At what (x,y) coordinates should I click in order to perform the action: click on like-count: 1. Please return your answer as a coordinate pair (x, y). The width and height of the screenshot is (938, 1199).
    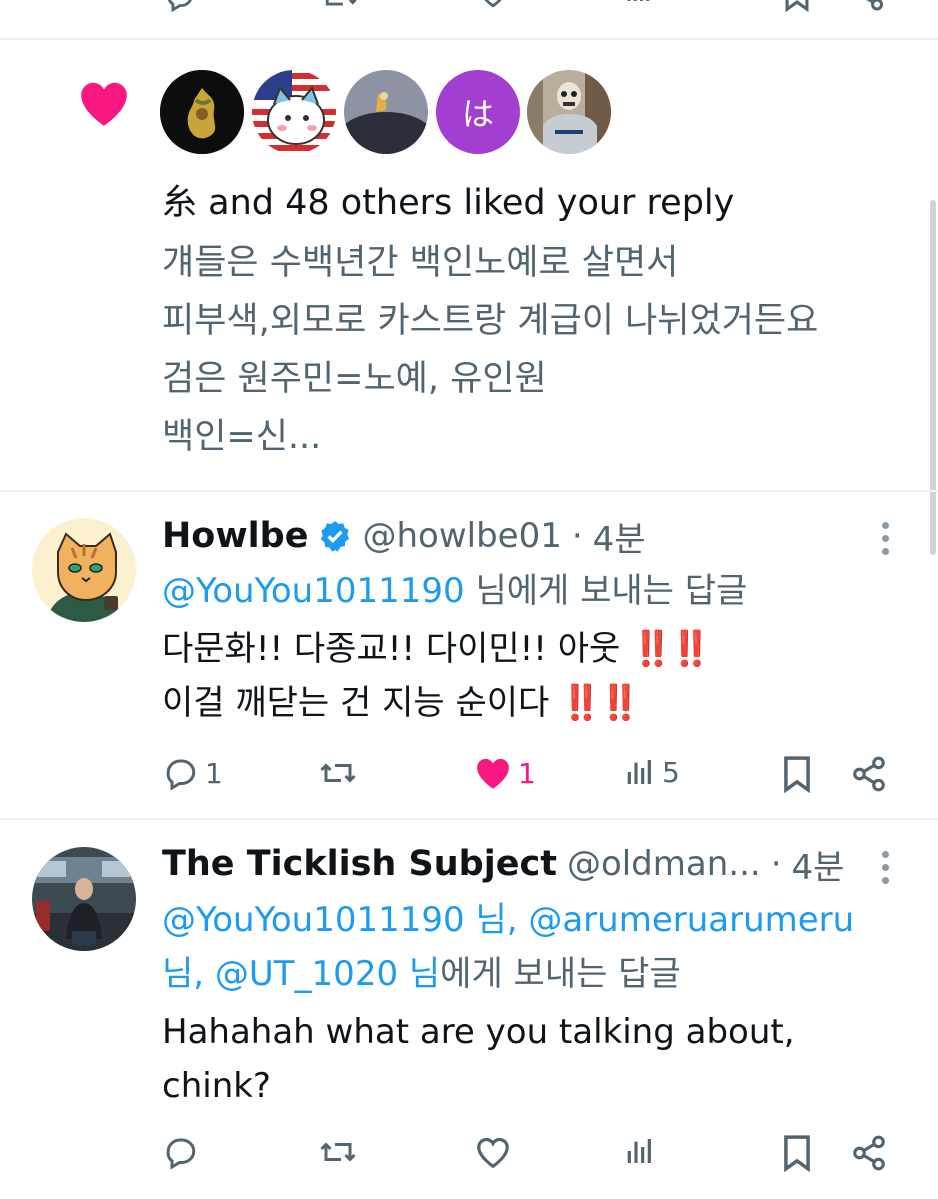
    Looking at the image, I should click on (527, 773).